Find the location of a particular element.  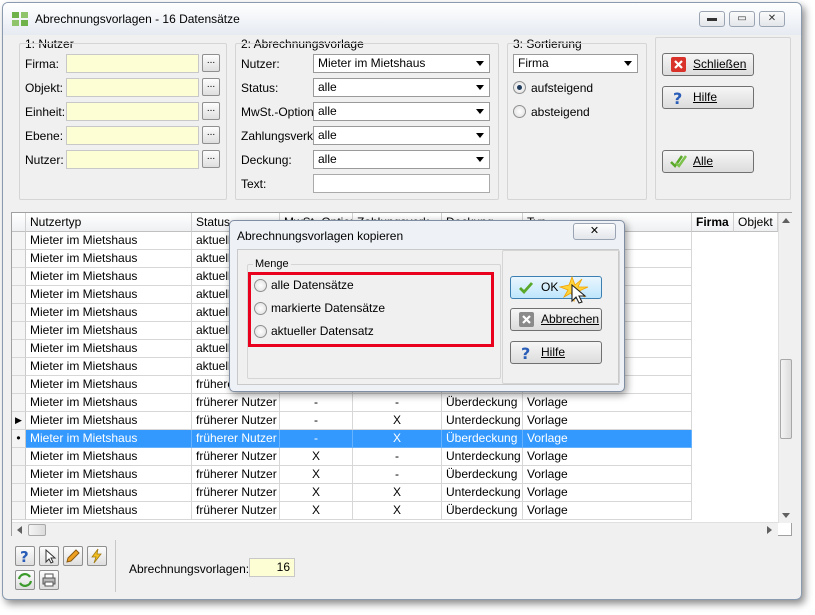

dialog-help-button: ? Hilfe is located at coordinates (556, 352).